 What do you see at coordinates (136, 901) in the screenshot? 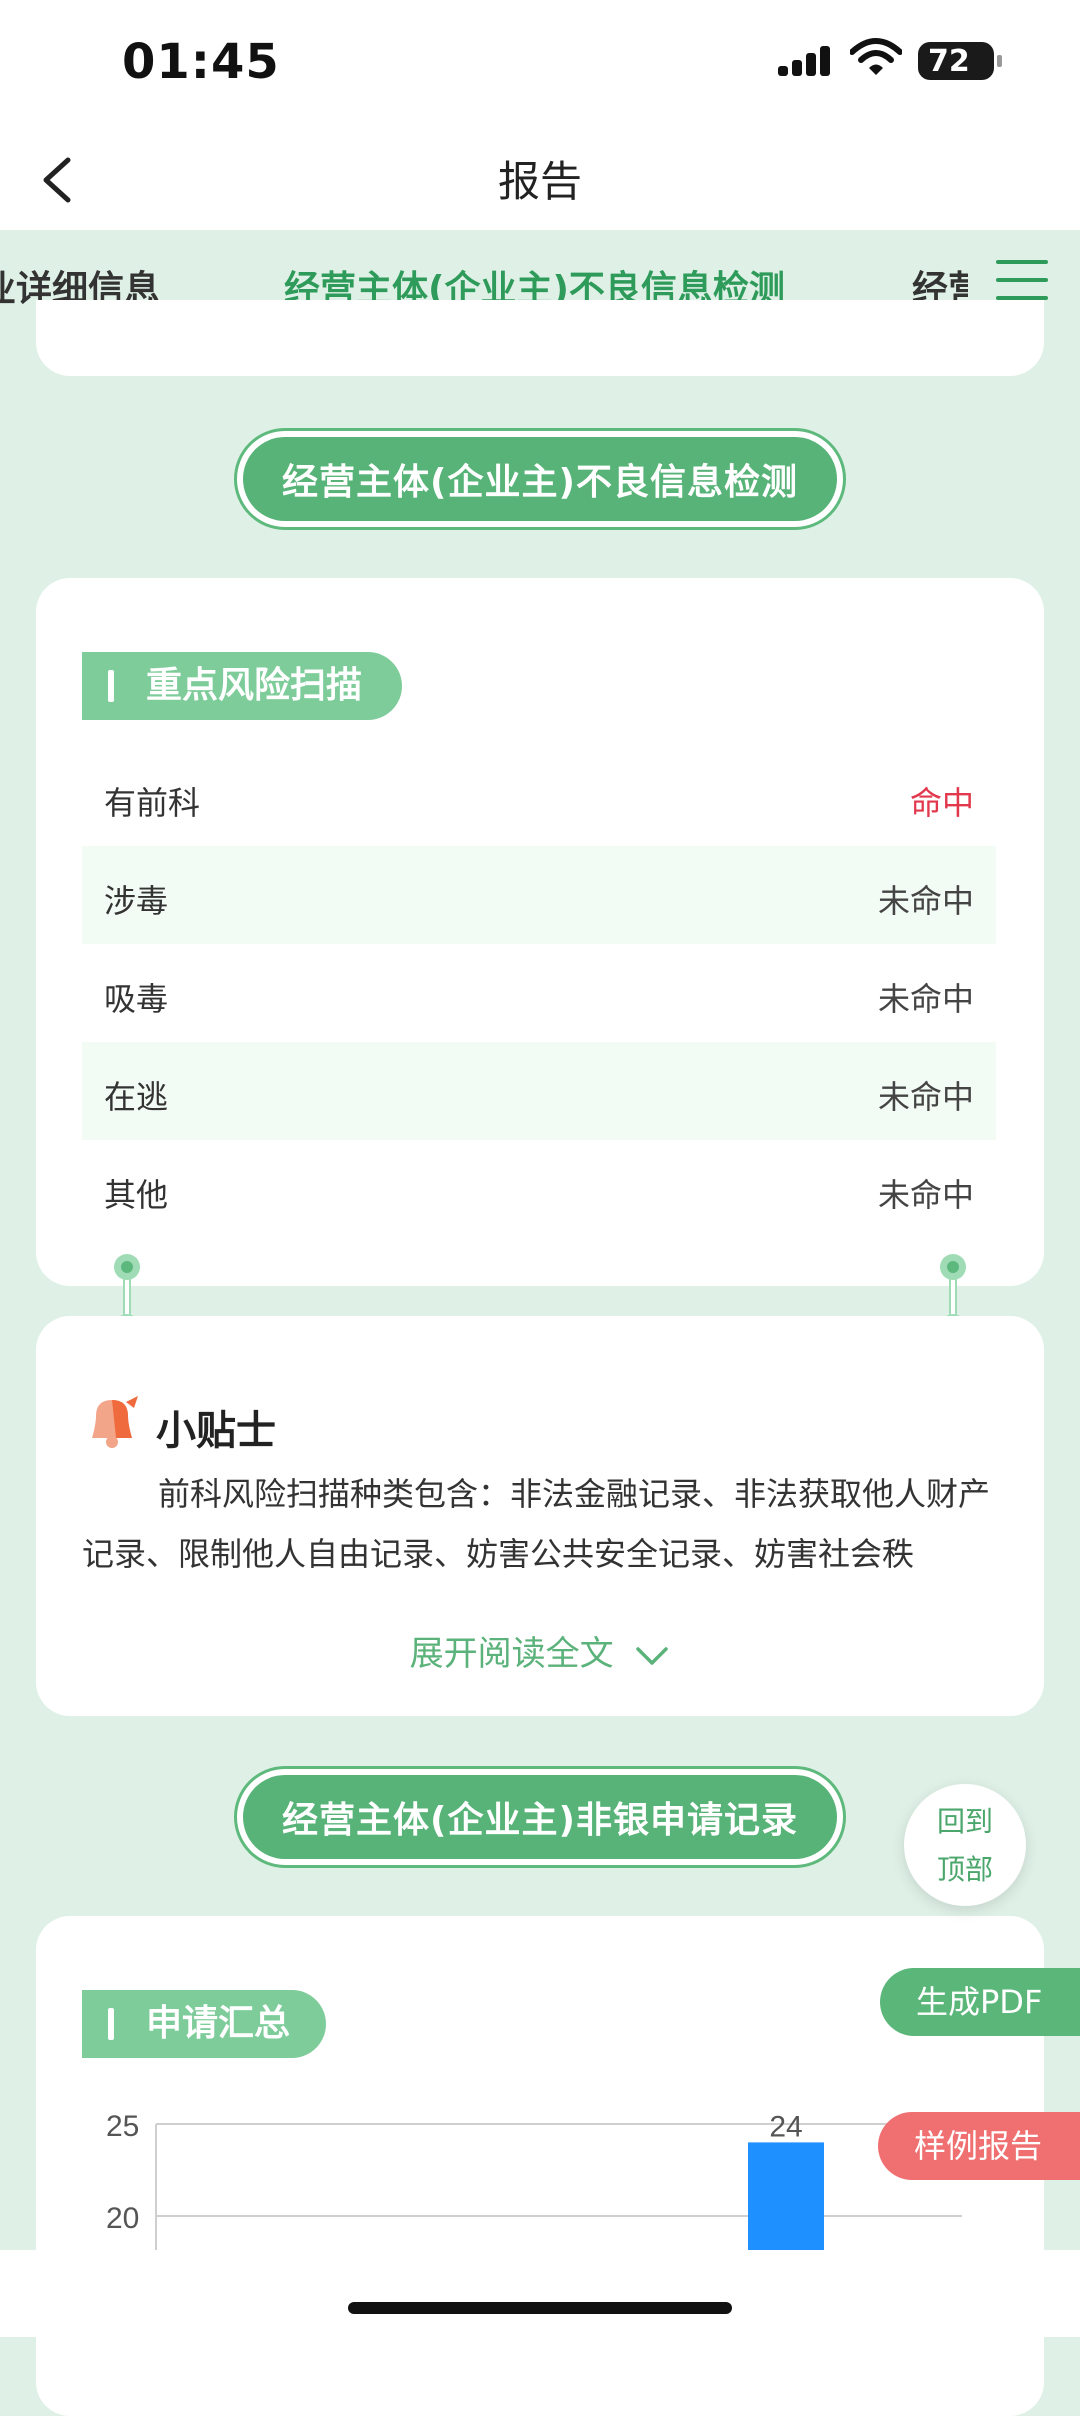
I see `risk-label: 涉毒` at bounding box center [136, 901].